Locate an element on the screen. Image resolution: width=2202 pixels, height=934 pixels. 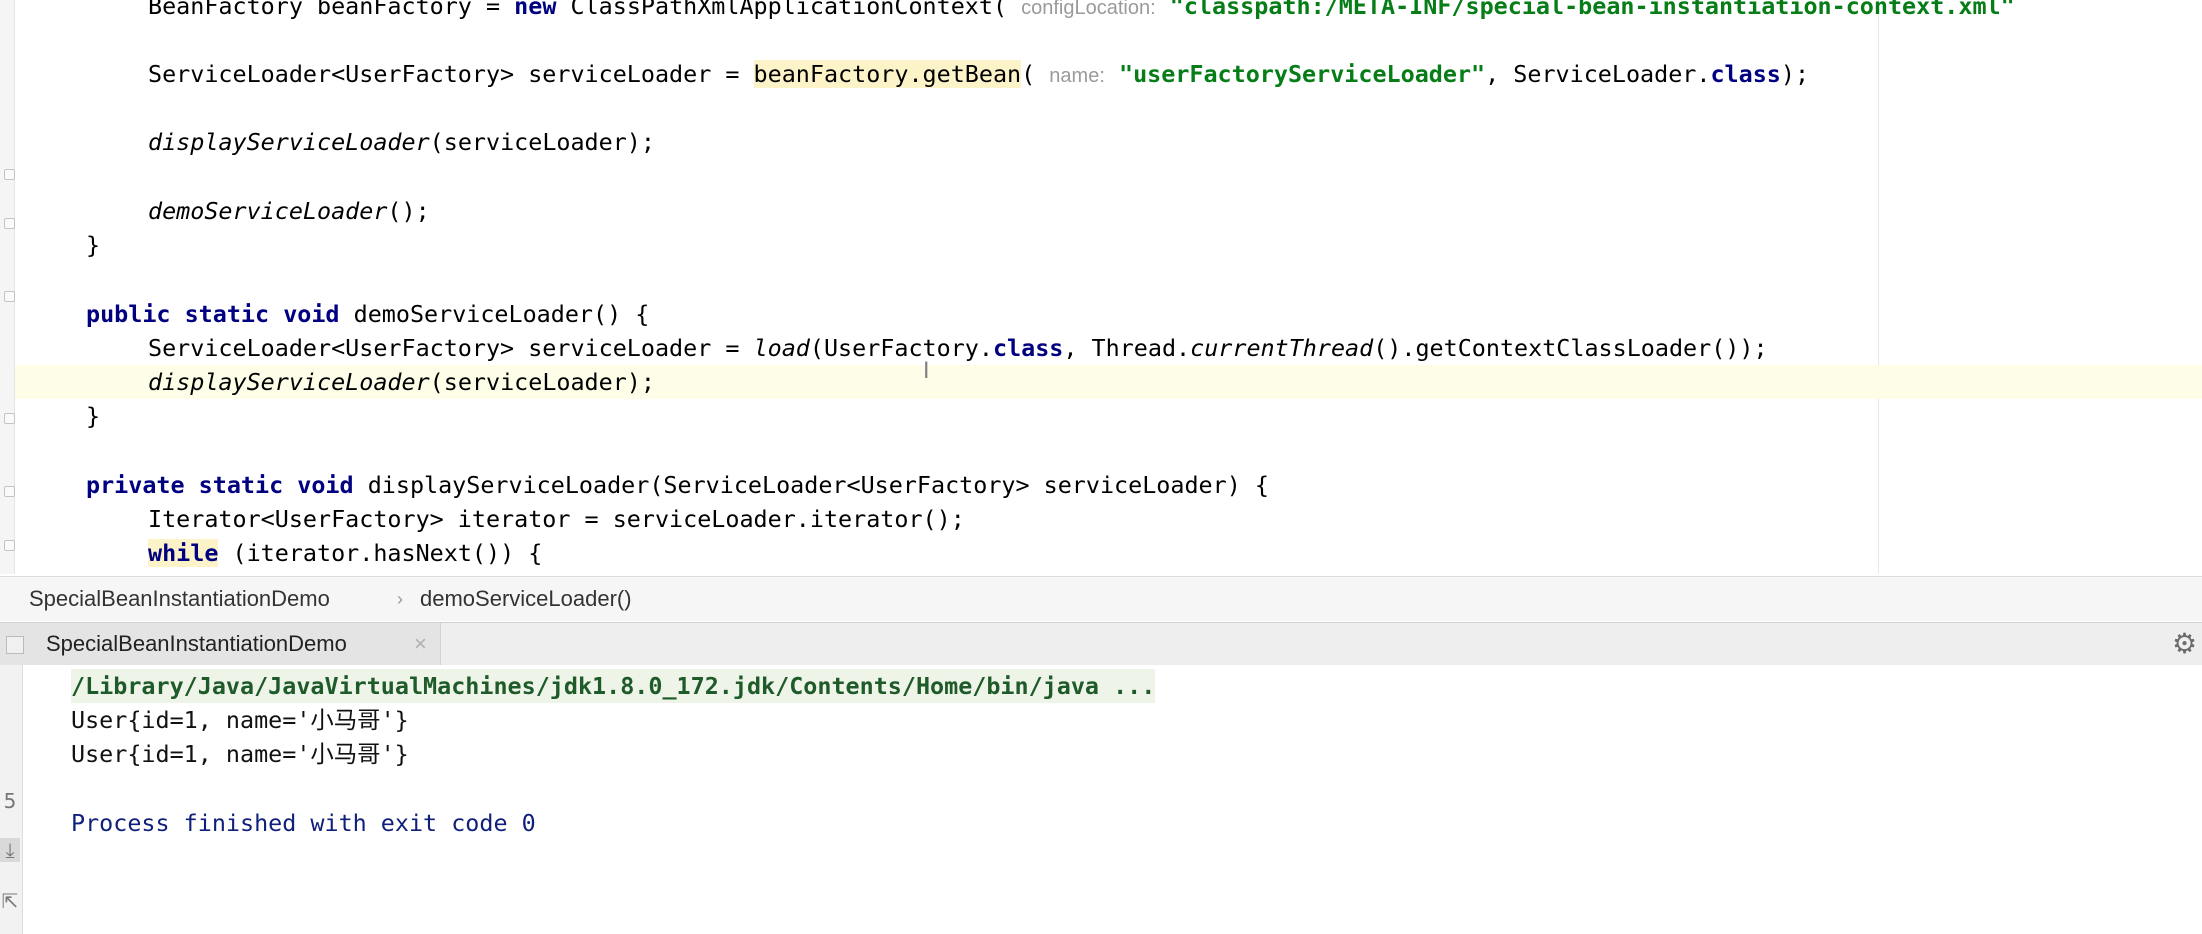
code-token: demoServiceLoader is located at coordinates (268, 211).